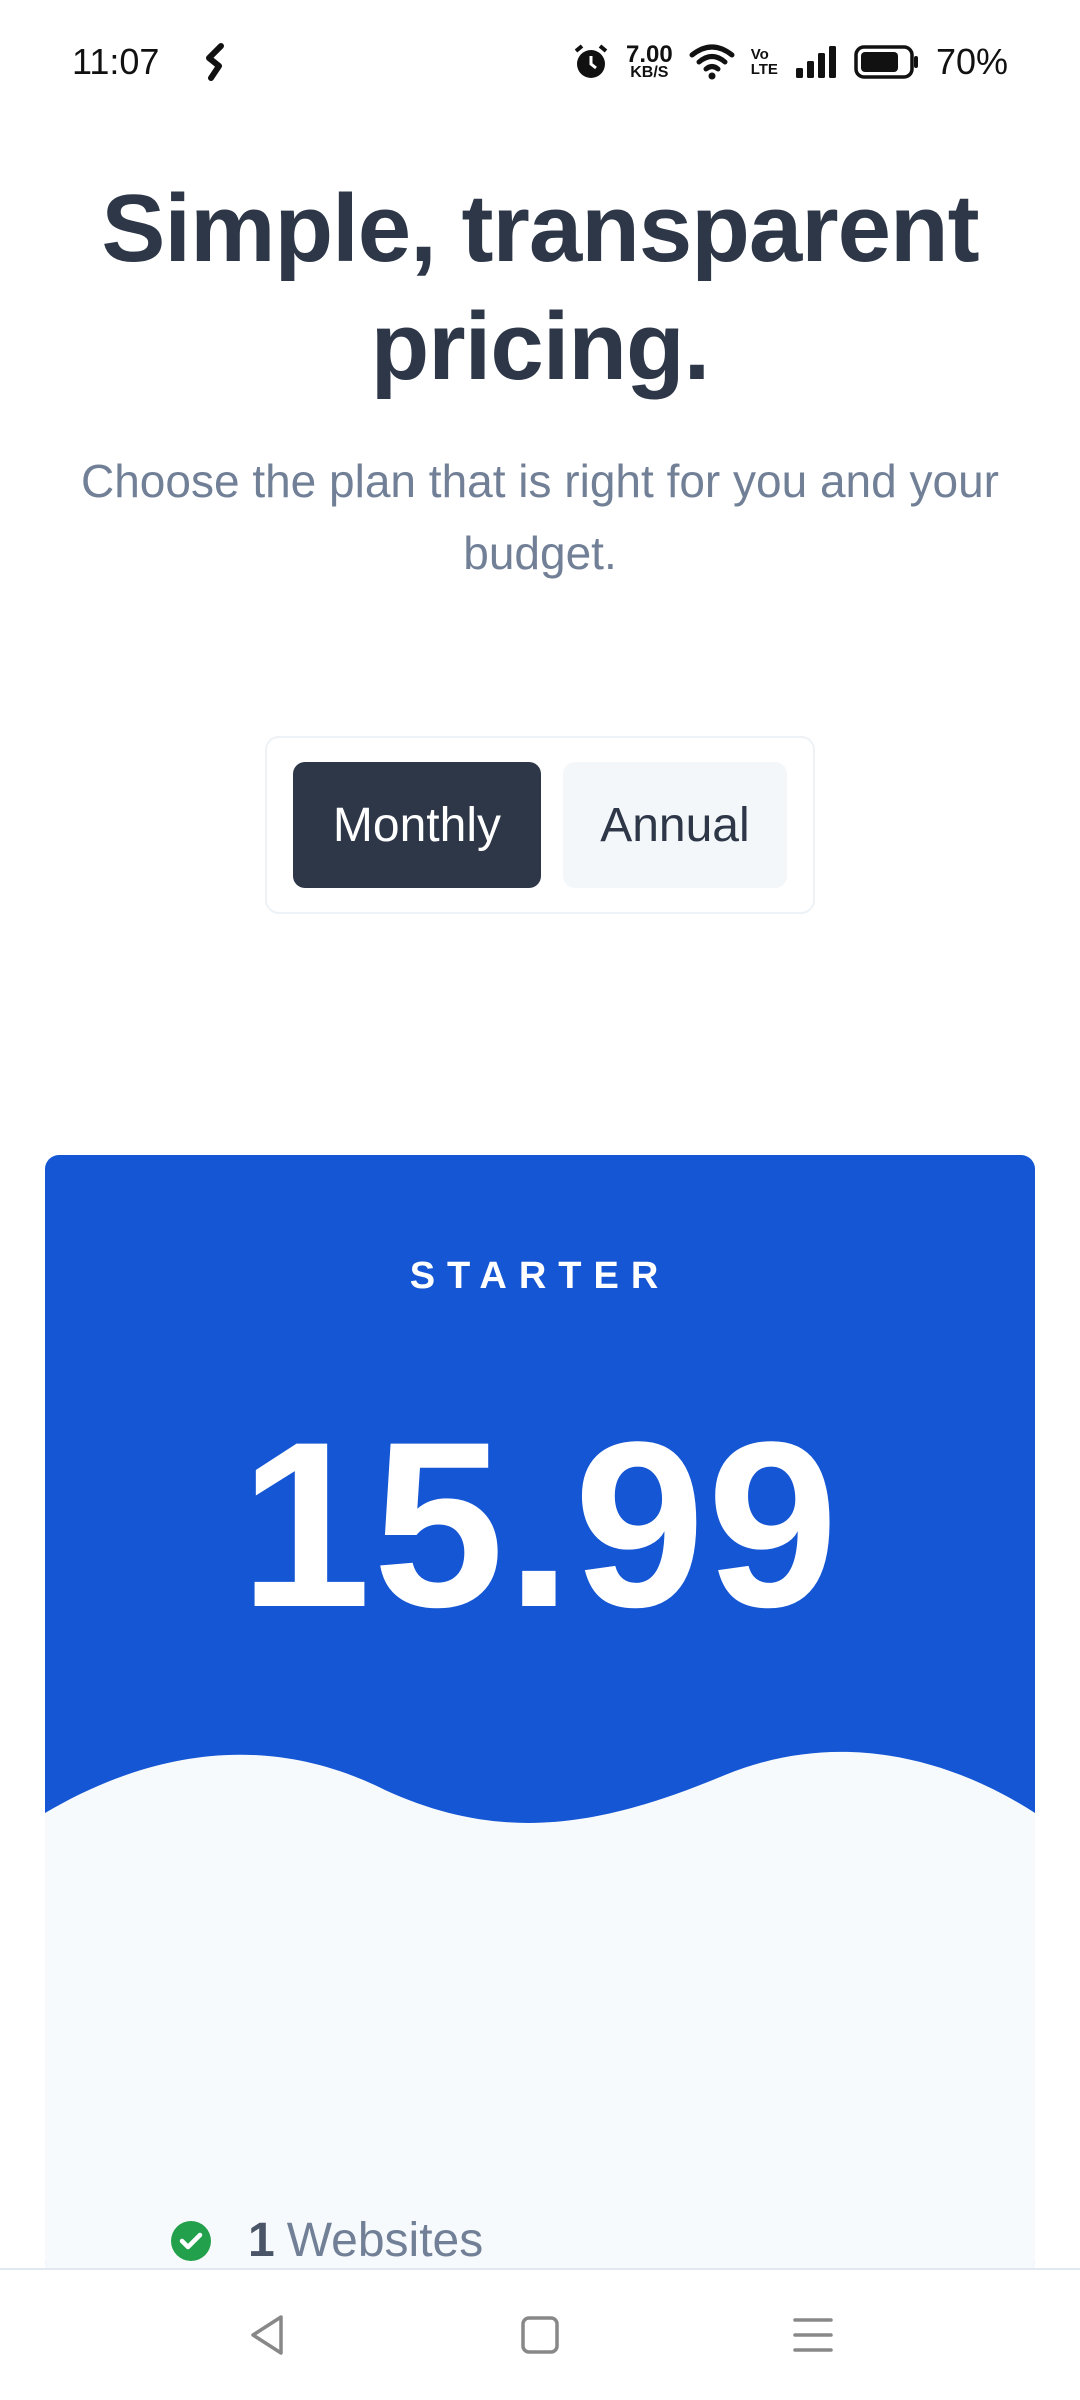 The image size is (1080, 2400). I want to click on speed-unit: KB/S, so click(649, 72).